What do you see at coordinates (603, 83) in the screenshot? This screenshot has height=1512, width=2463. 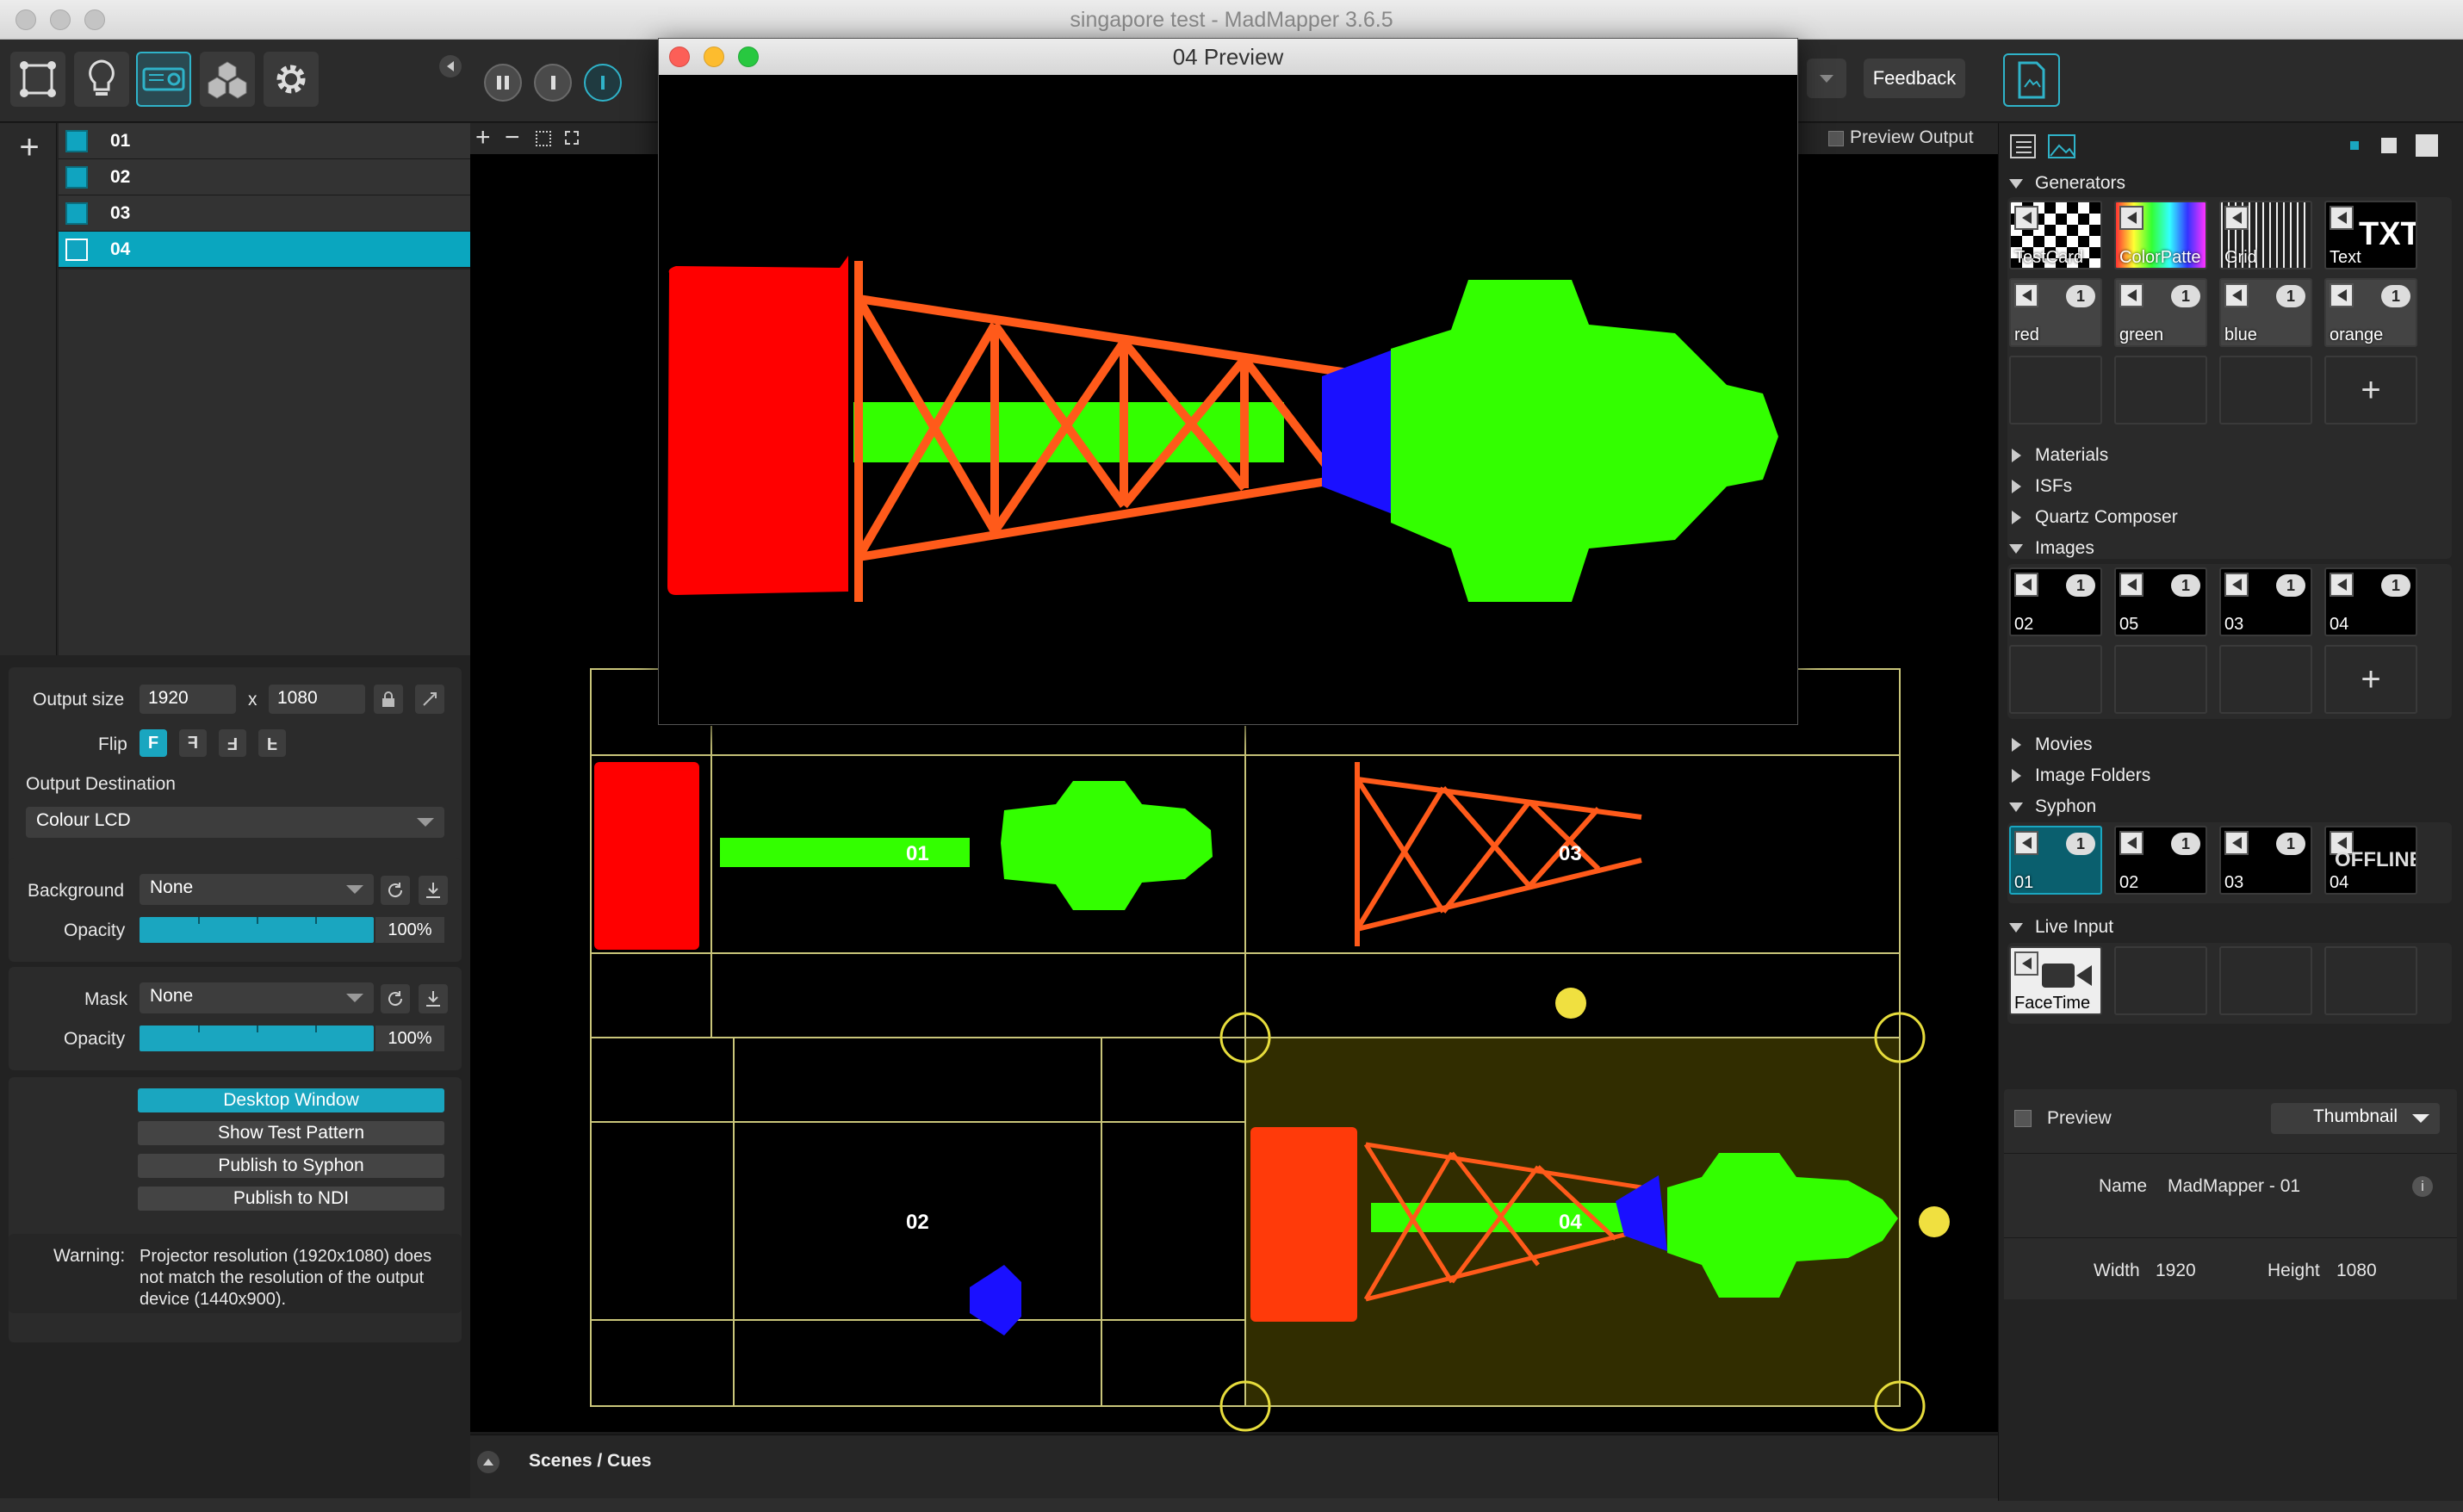 I see `play-sync-button` at bounding box center [603, 83].